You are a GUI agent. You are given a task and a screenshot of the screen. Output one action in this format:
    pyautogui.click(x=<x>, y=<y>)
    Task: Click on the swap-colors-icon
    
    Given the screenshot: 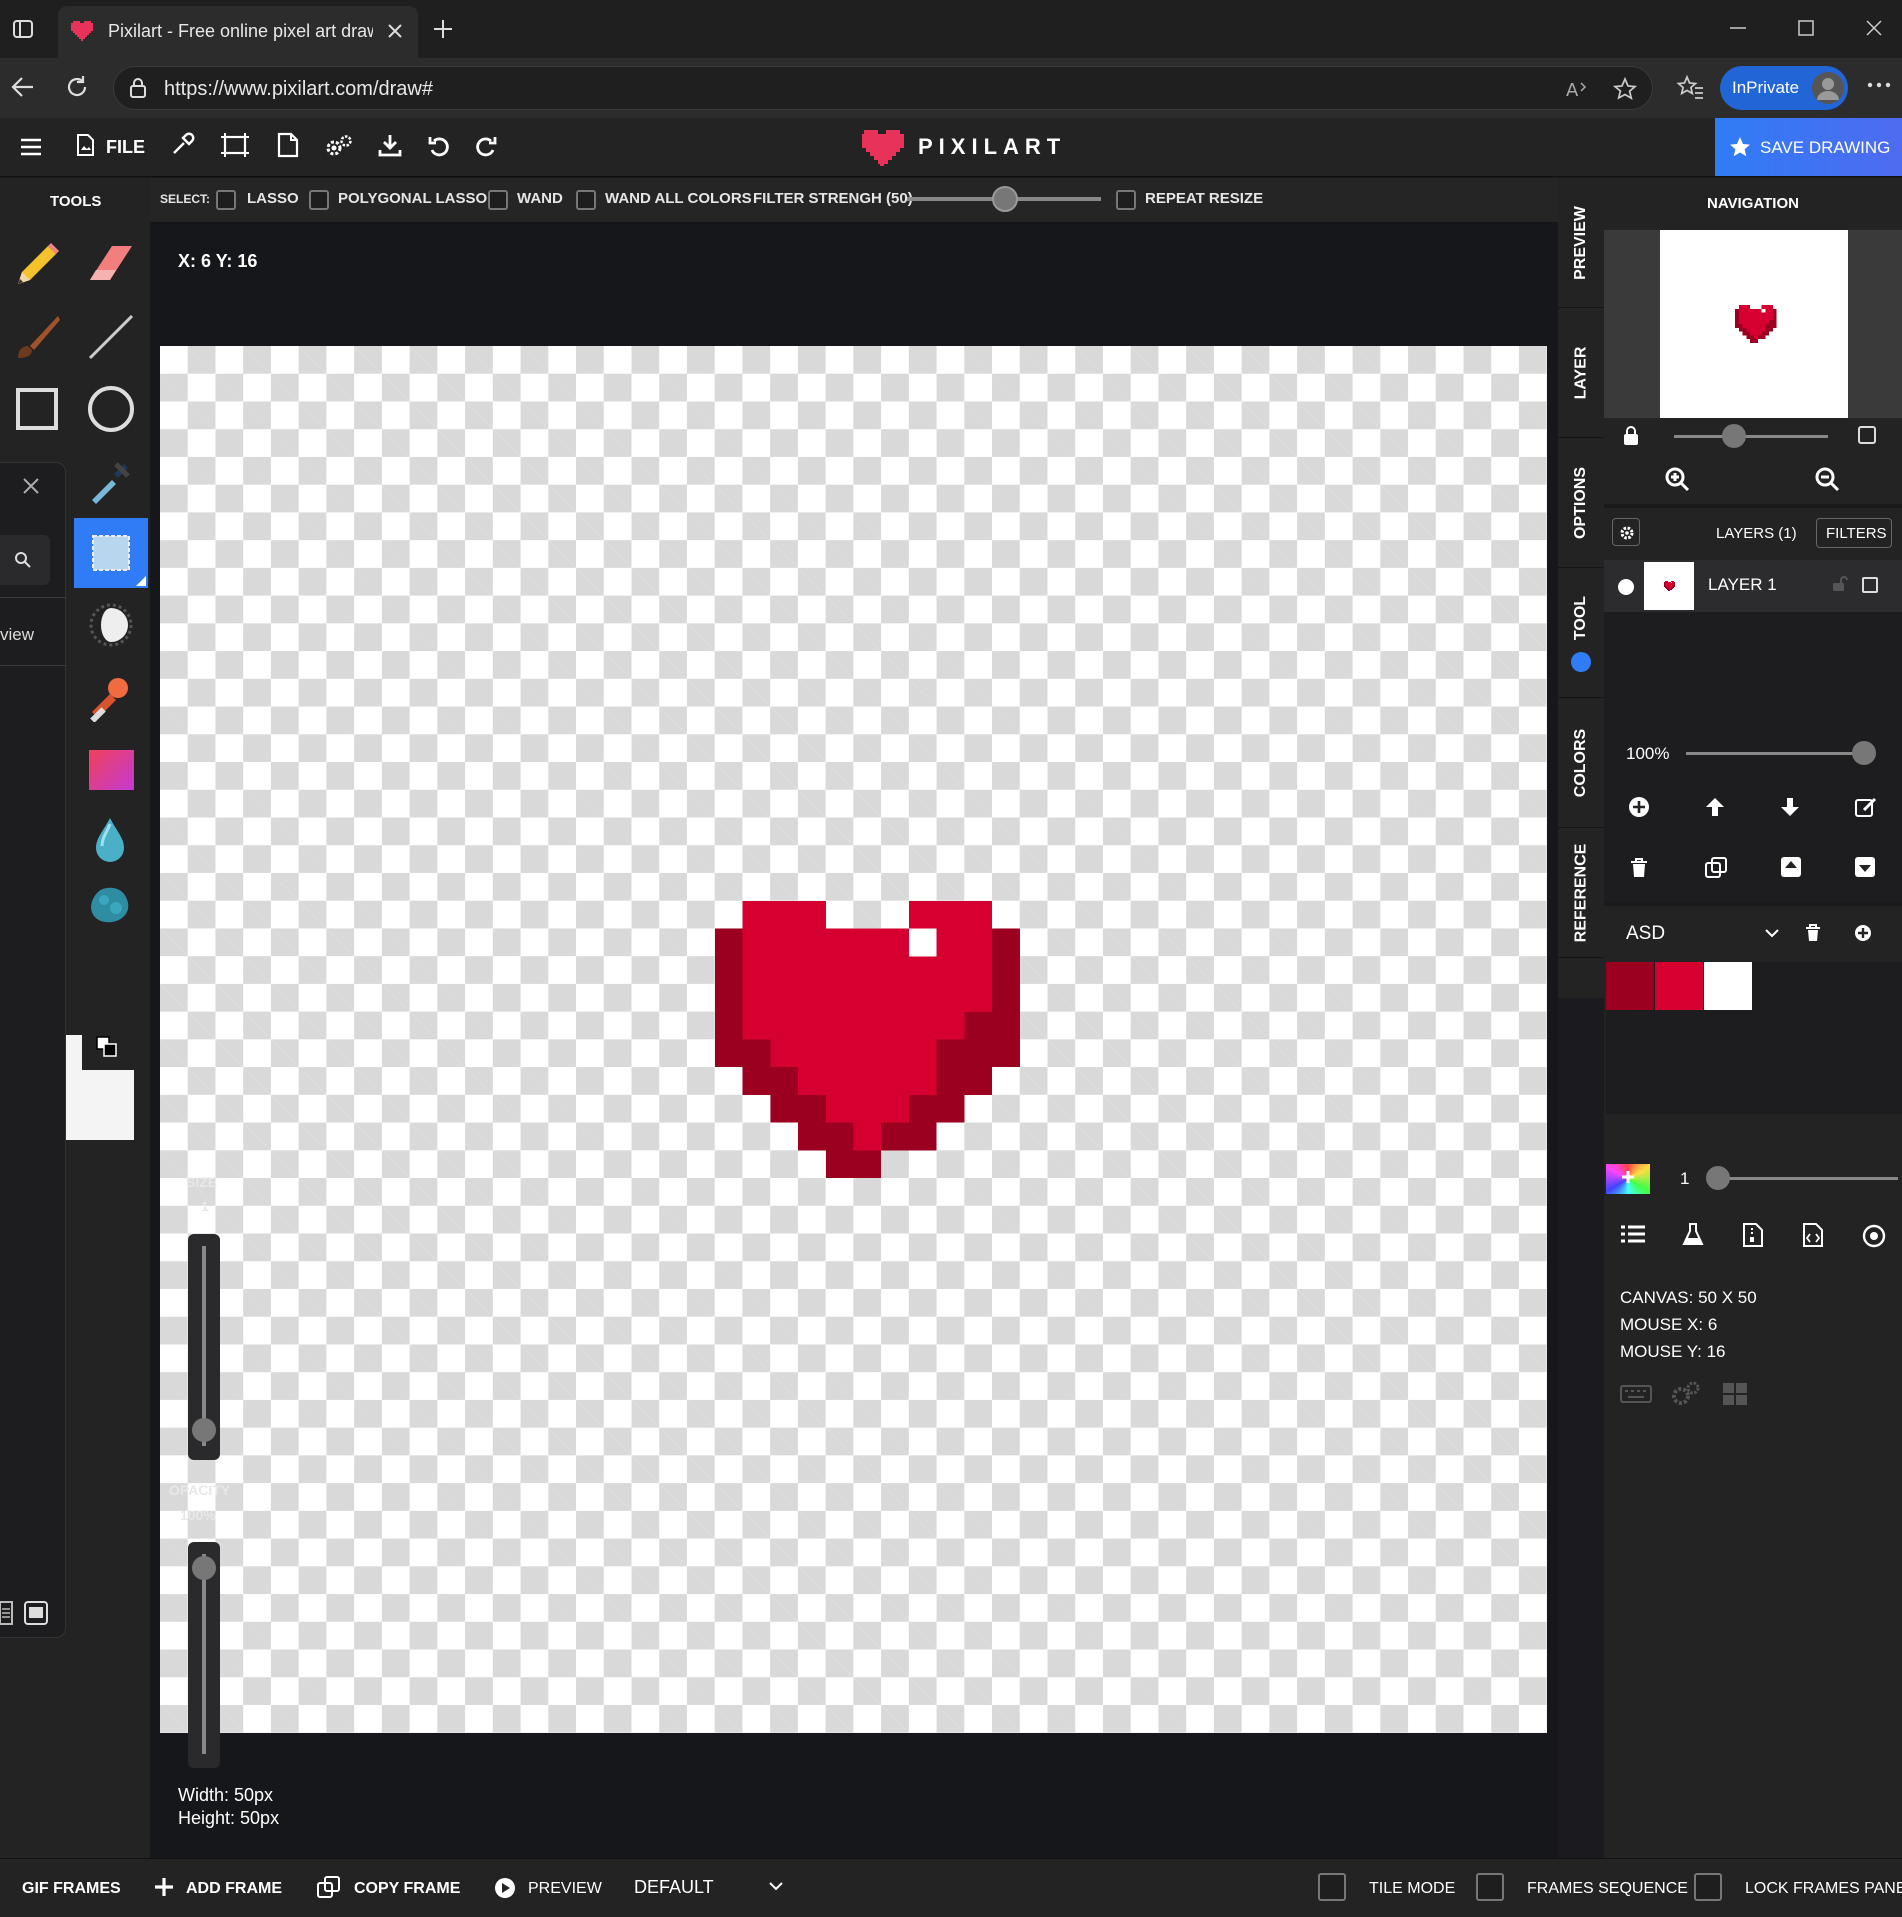 What is the action you would take?
    pyautogui.click(x=107, y=1047)
    